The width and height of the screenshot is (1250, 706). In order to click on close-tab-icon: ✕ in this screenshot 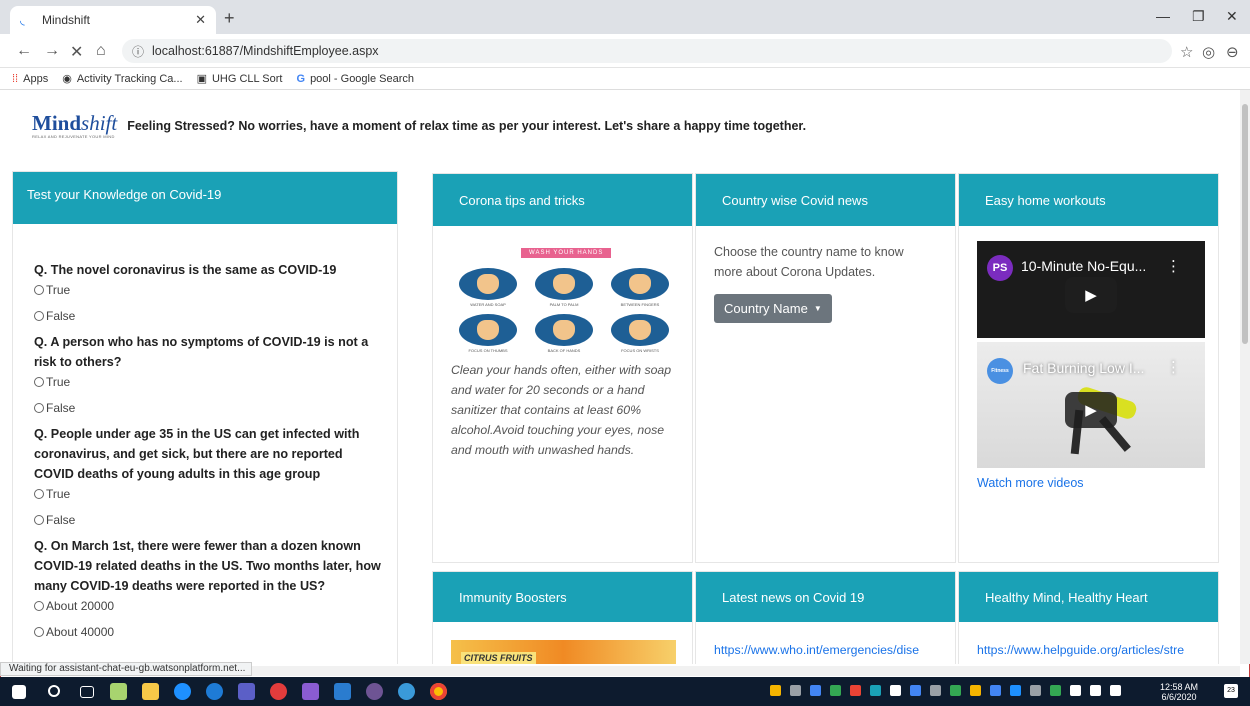, I will do `click(200, 20)`.